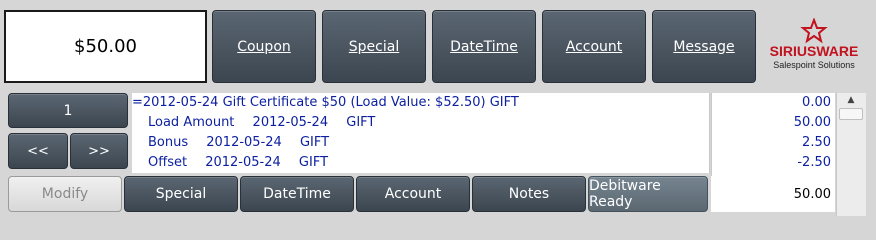 Image resolution: width=876 pixels, height=240 pixels. What do you see at coordinates (420, 143) in the screenshot?
I see `list-item: Bonus 2012-05-24 GIFT` at bounding box center [420, 143].